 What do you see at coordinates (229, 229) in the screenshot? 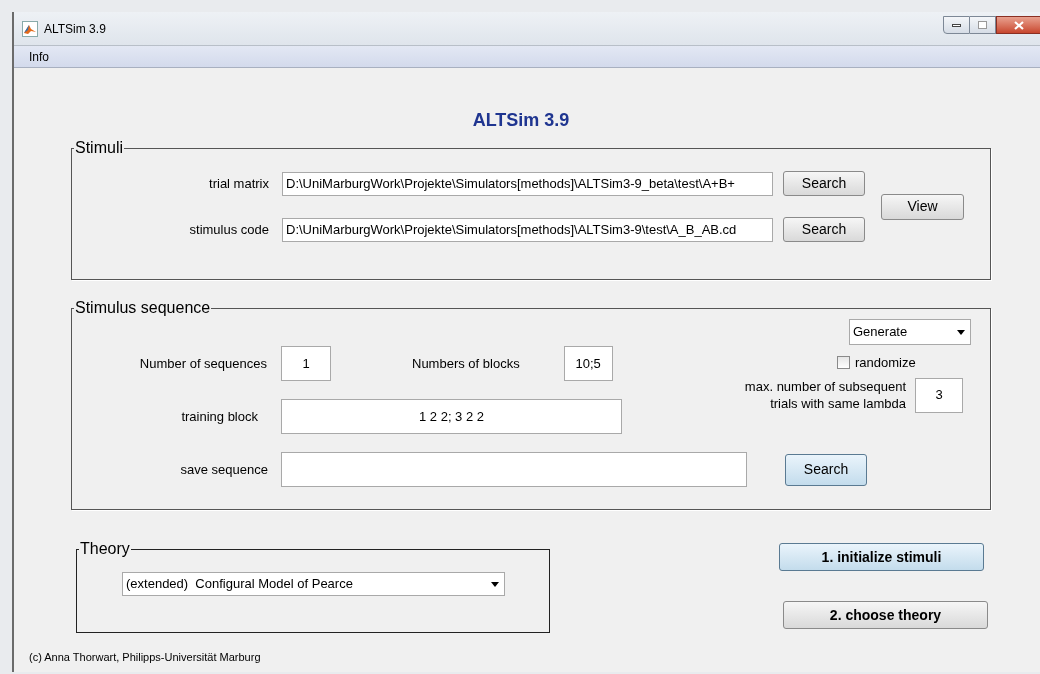
I see `field-label: stimulus code` at bounding box center [229, 229].